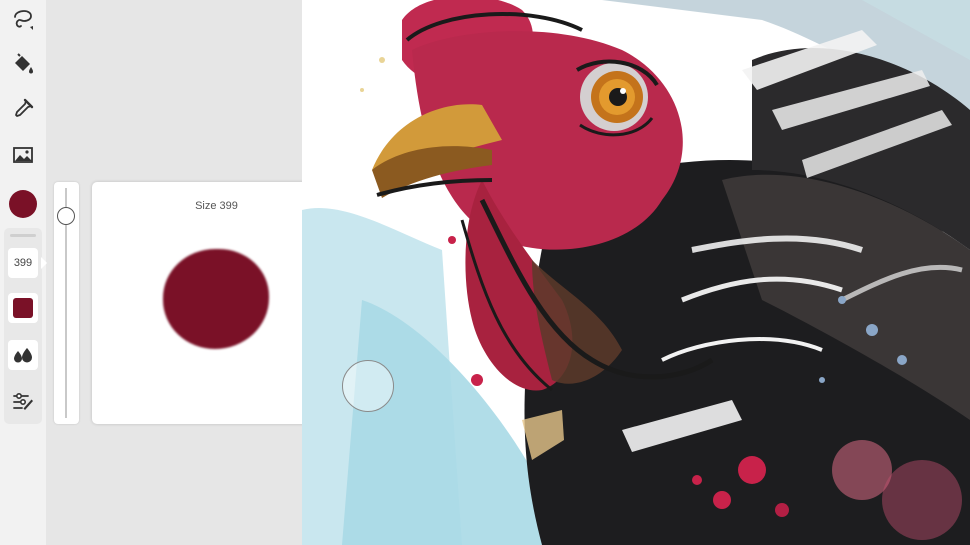  Describe the element at coordinates (23, 109) in the screenshot. I see `eyedropper-icon` at that location.